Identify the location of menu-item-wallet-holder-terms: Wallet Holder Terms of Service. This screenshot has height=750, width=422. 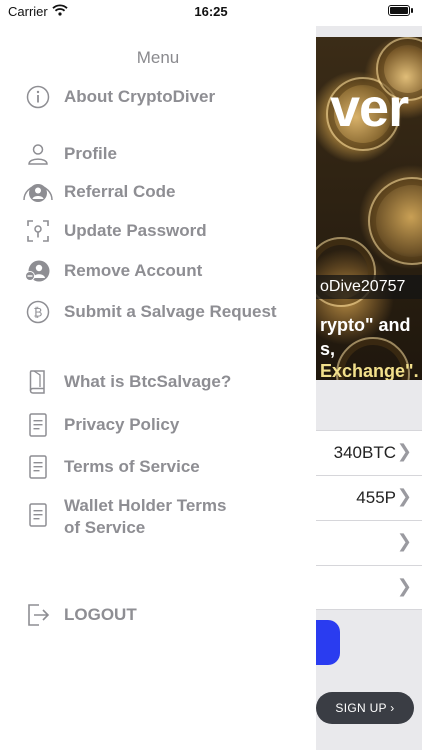
(167, 517).